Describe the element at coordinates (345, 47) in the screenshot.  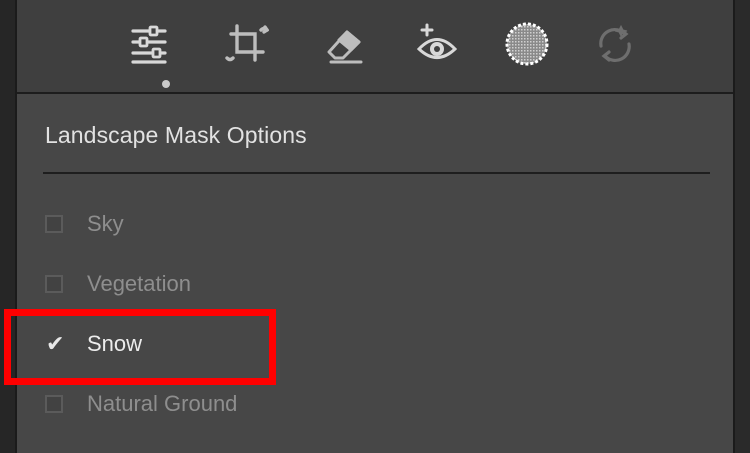
I see `eraser-icon` at that location.